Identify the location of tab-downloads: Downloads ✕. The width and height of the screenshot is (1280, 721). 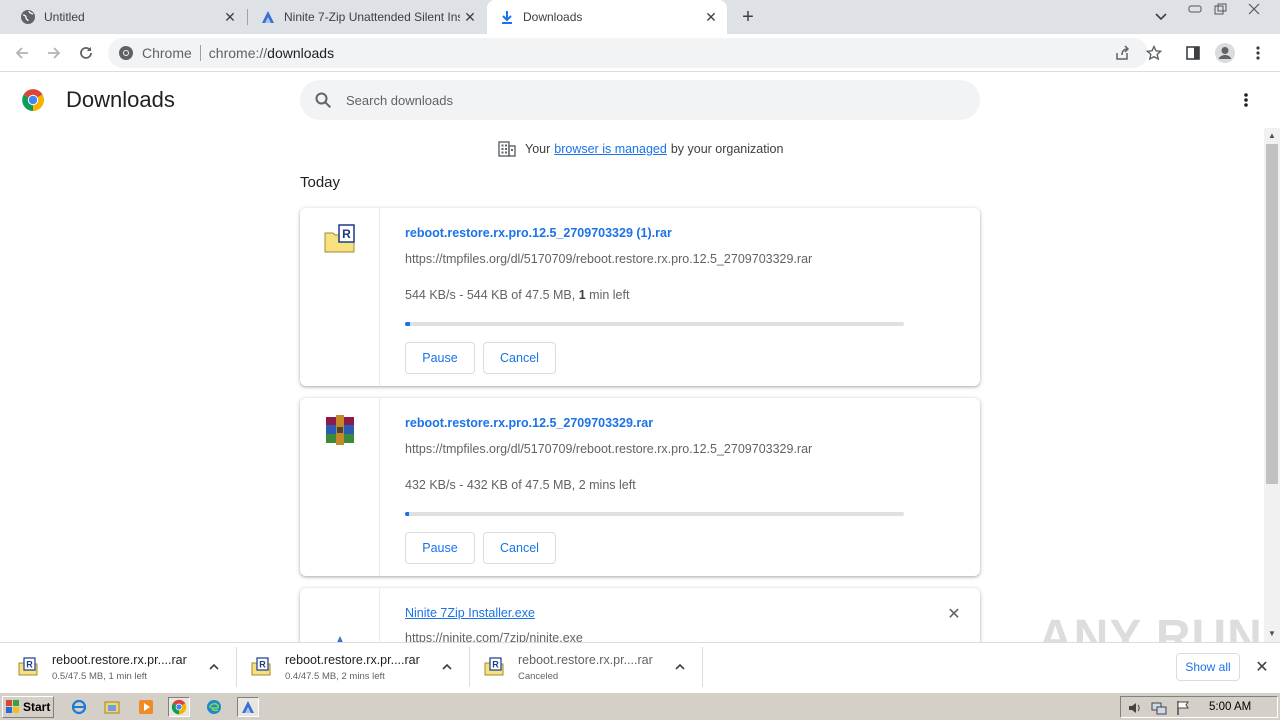
(607, 17).